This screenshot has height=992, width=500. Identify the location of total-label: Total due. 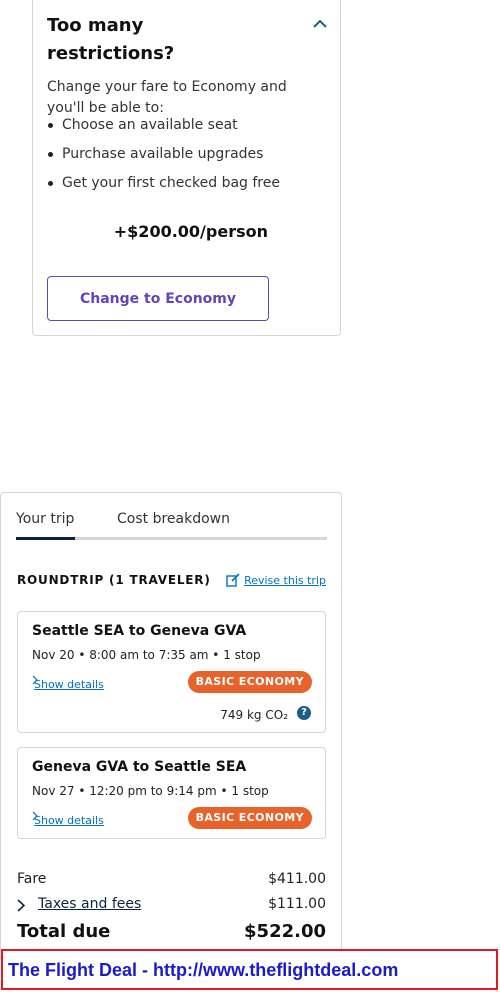
(64, 931).